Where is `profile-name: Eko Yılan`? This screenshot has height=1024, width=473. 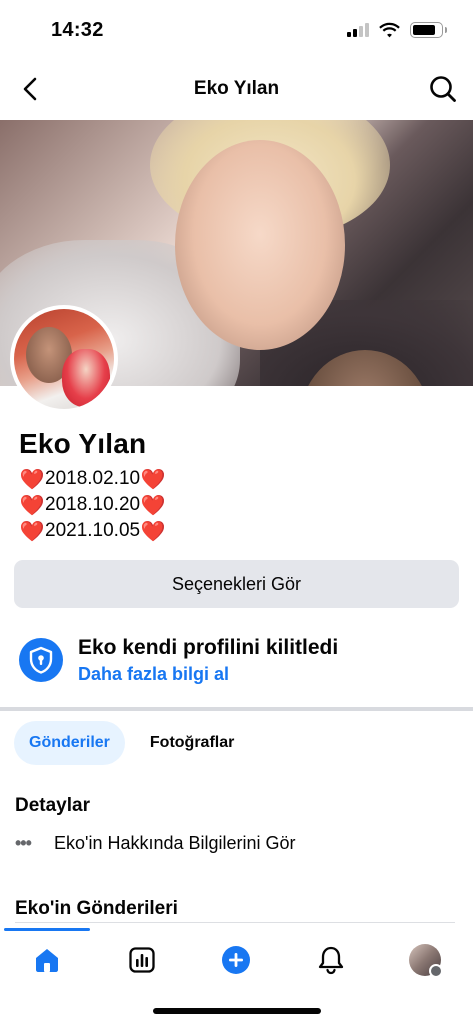 profile-name: Eko Yılan is located at coordinates (83, 443).